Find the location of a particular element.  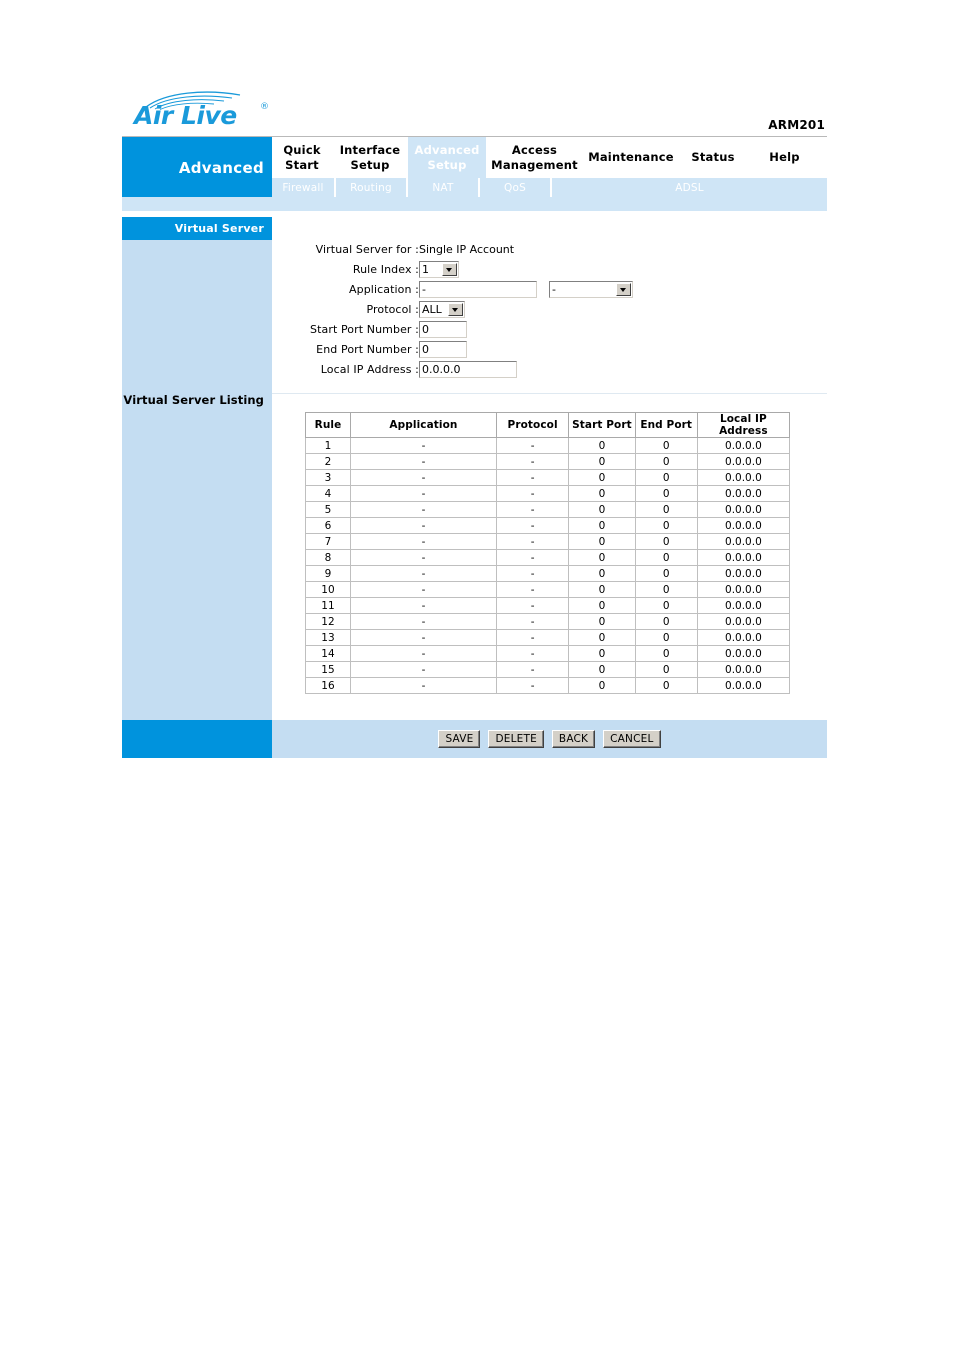

table-row: 7- -0 0 0.0.0.0 is located at coordinates (548, 541).